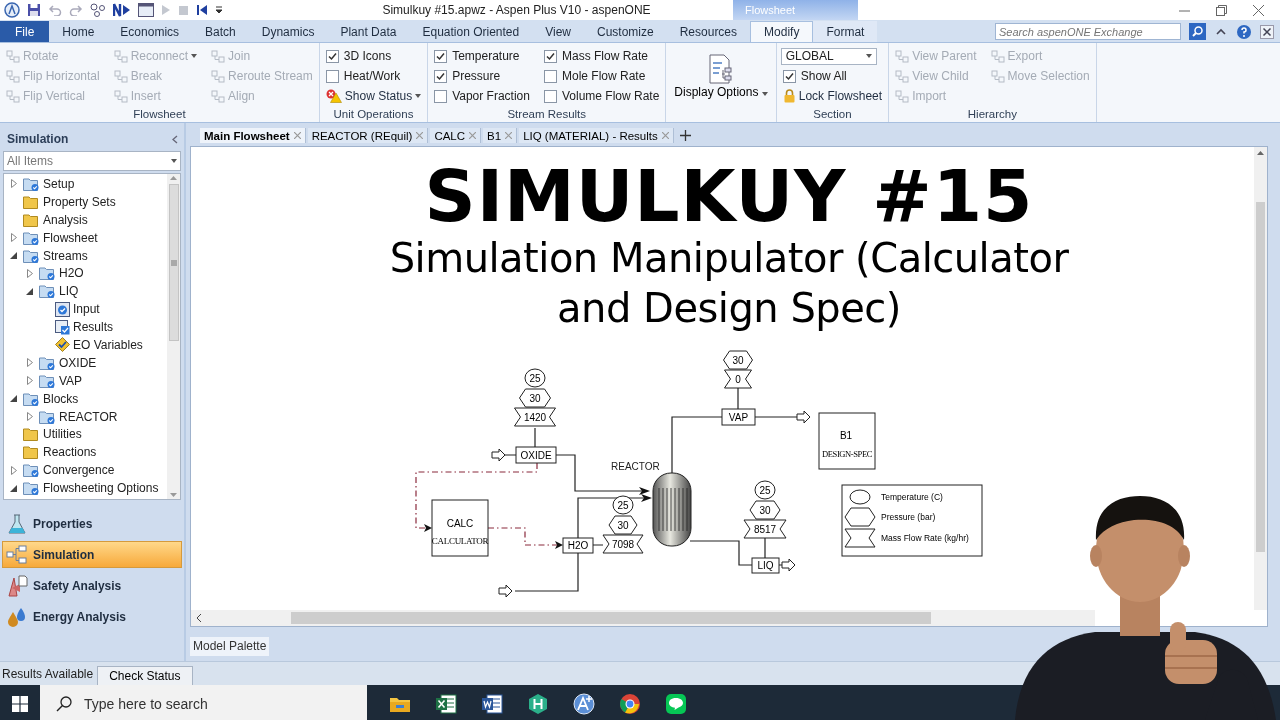  I want to click on add-icon, so click(685, 135).